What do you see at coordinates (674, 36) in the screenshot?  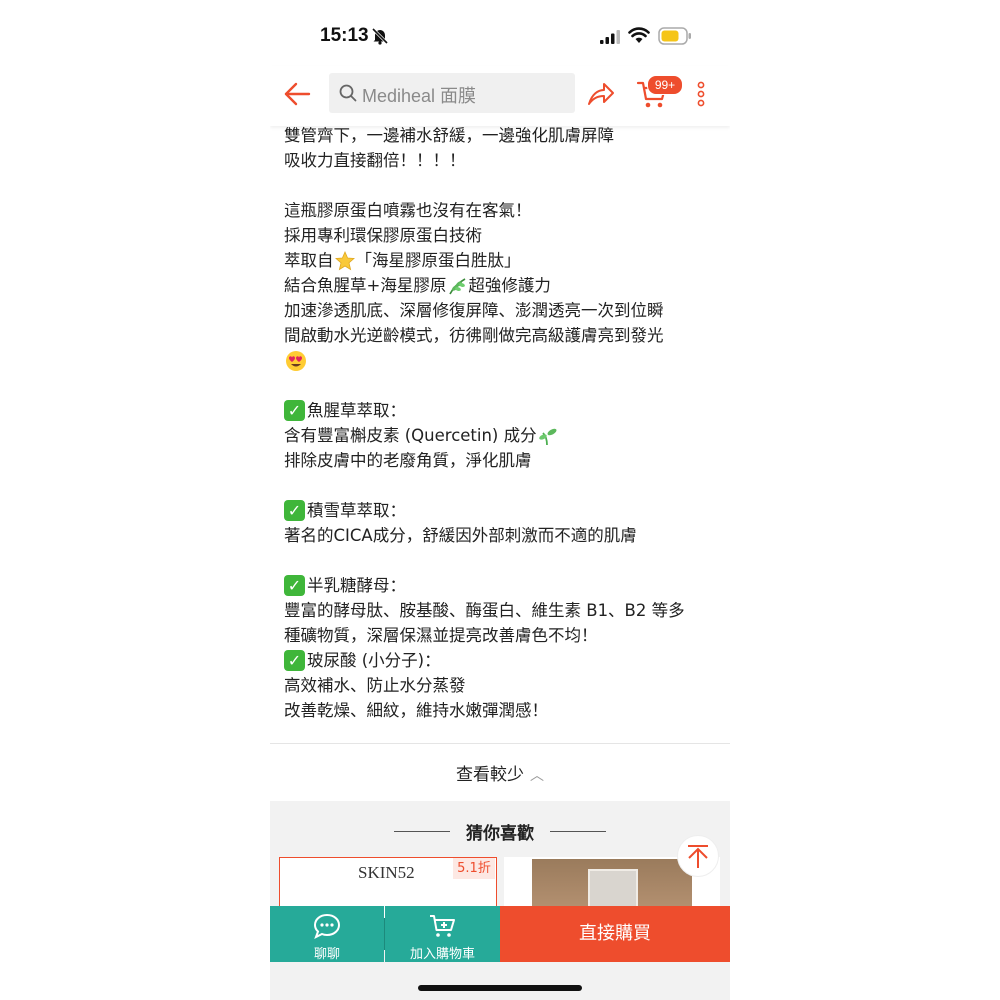 I see `battery-icon` at bounding box center [674, 36].